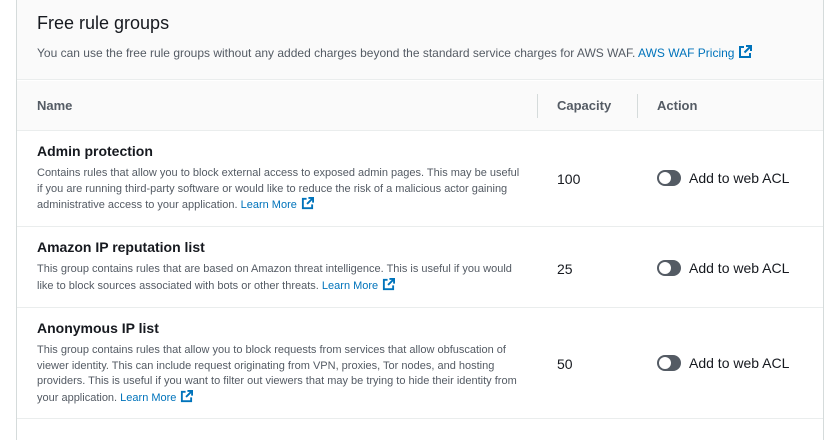 This screenshot has width=826, height=440. What do you see at coordinates (565, 364) in the screenshot?
I see `rule-group-capacity: 50` at bounding box center [565, 364].